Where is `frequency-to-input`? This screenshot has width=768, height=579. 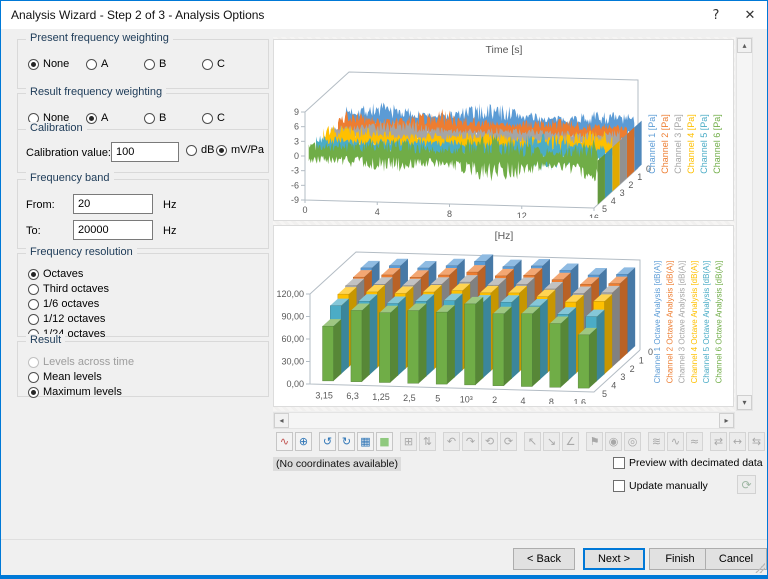 frequency-to-input is located at coordinates (113, 230).